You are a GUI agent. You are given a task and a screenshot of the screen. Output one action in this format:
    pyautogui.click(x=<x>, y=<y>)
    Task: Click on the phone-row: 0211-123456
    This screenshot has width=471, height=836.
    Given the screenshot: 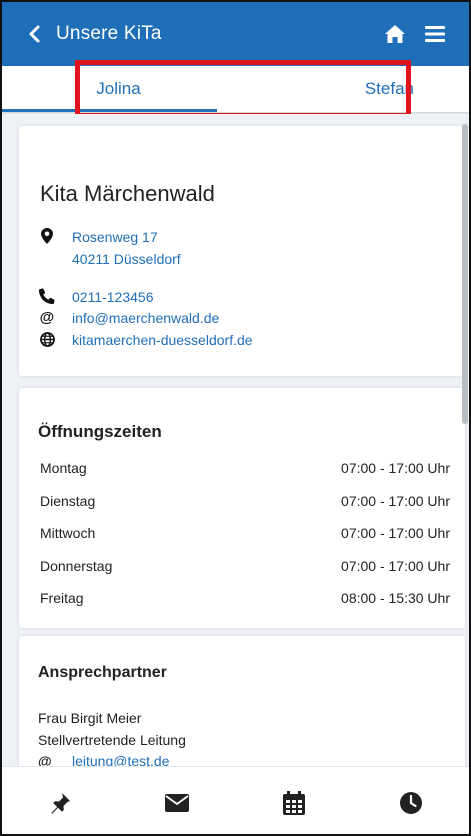 What is the action you would take?
    pyautogui.click(x=95, y=297)
    